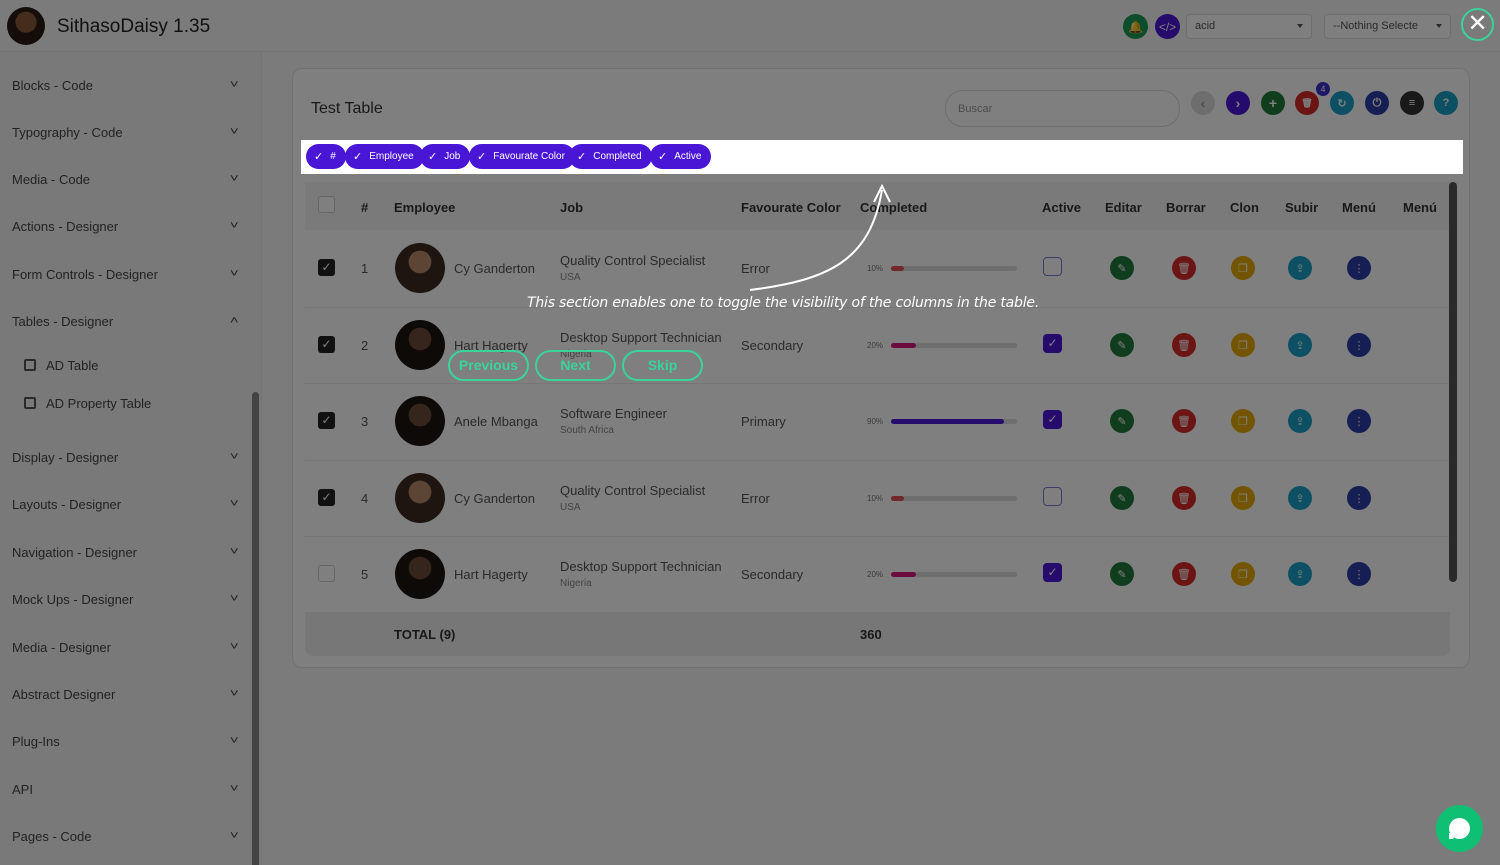 The image size is (1500, 865). Describe the element at coordinates (820, 237) in the screenshot. I see `tour-arrow-icon` at that location.